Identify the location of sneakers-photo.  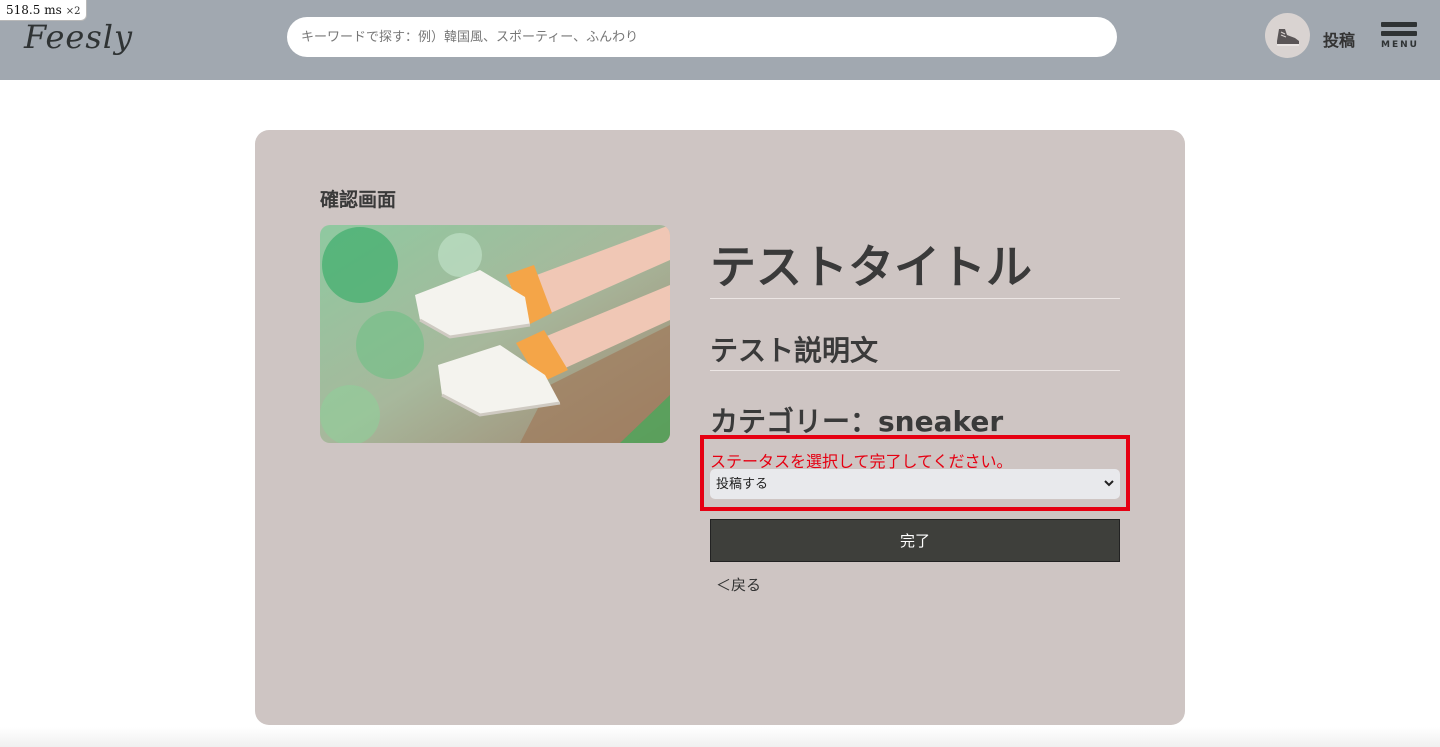
(495, 334).